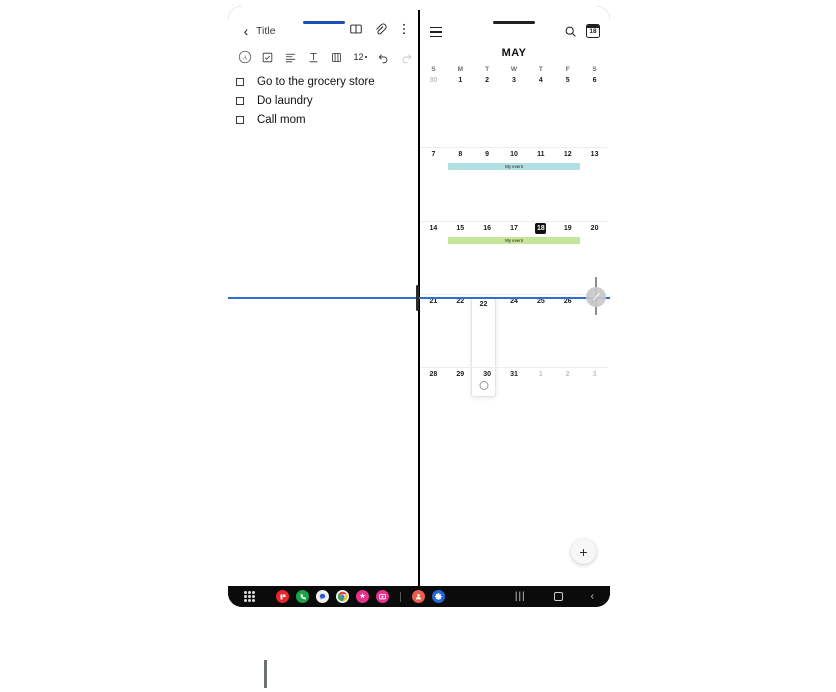 The height and width of the screenshot is (692, 836). What do you see at coordinates (567, 230) in the screenshot?
I see `calendar-day-cell: 19` at bounding box center [567, 230].